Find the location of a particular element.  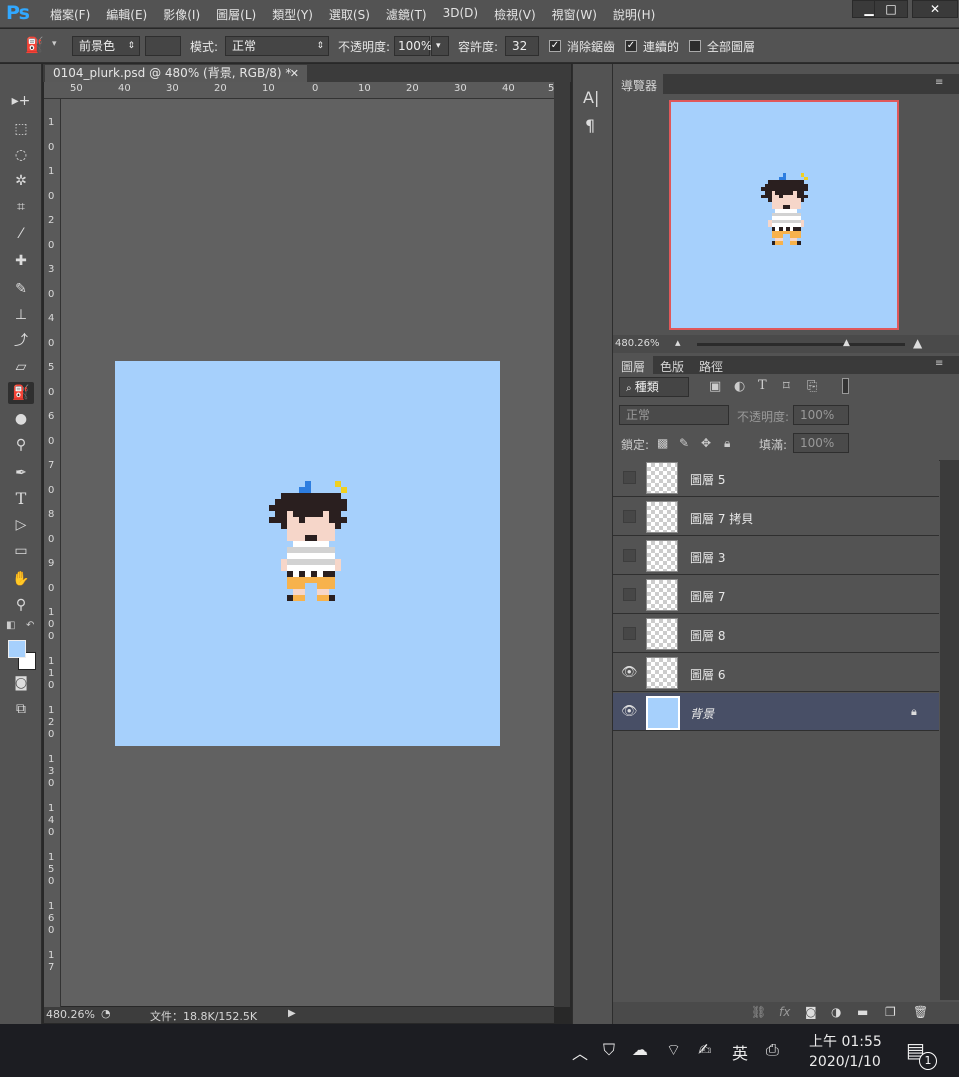

paragraph-panel-icon: ¶ is located at coordinates (590, 125).